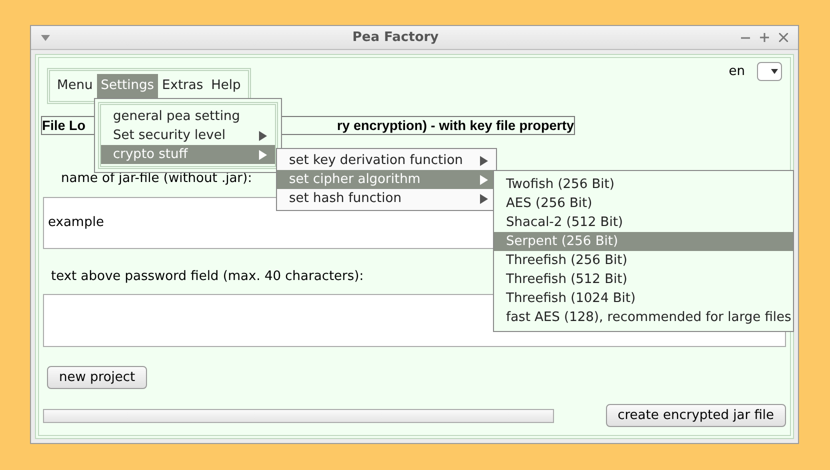 The height and width of the screenshot is (470, 830). What do you see at coordinates (643, 317) in the screenshot?
I see `menu-item: fast AES (128), recommended for large files` at bounding box center [643, 317].